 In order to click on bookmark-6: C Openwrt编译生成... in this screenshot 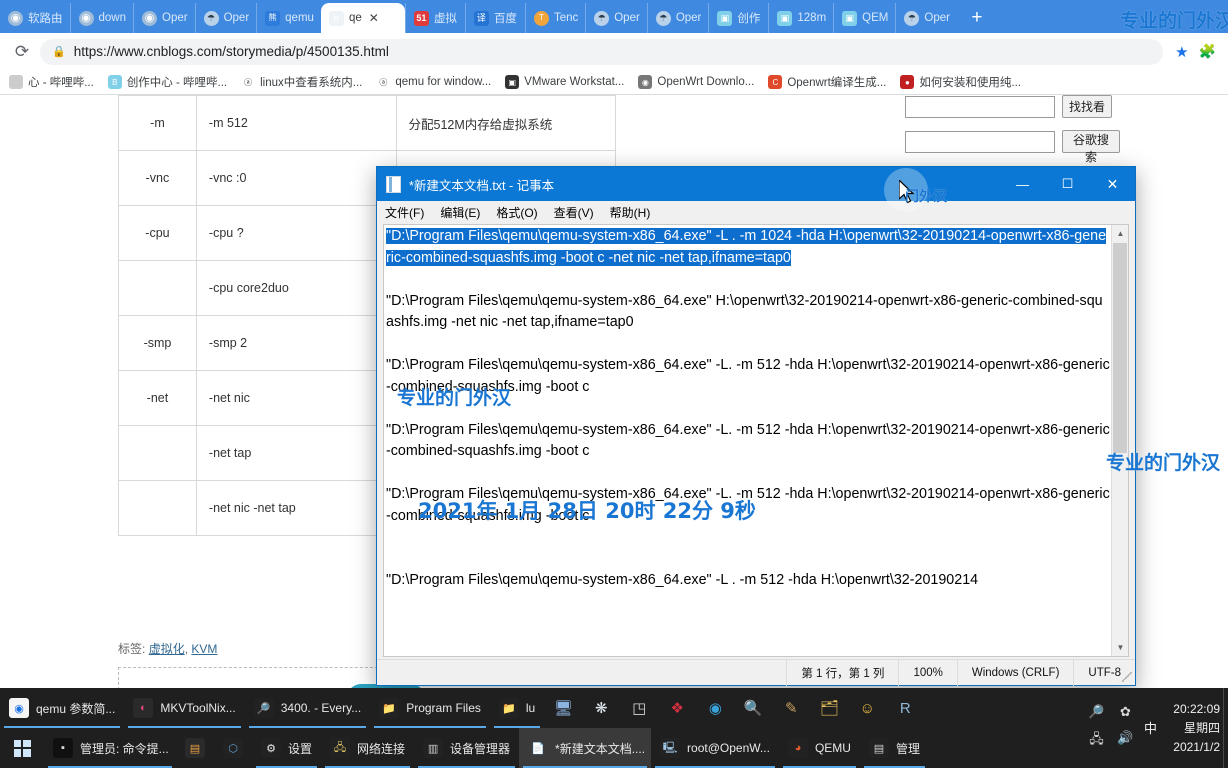, I will do `click(827, 82)`.